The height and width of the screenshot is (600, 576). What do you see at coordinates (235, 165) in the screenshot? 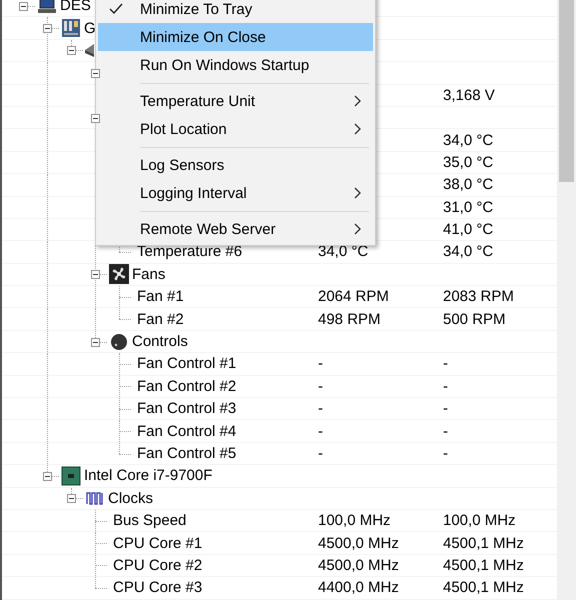
I see `menu-item: Log Sensors` at bounding box center [235, 165].